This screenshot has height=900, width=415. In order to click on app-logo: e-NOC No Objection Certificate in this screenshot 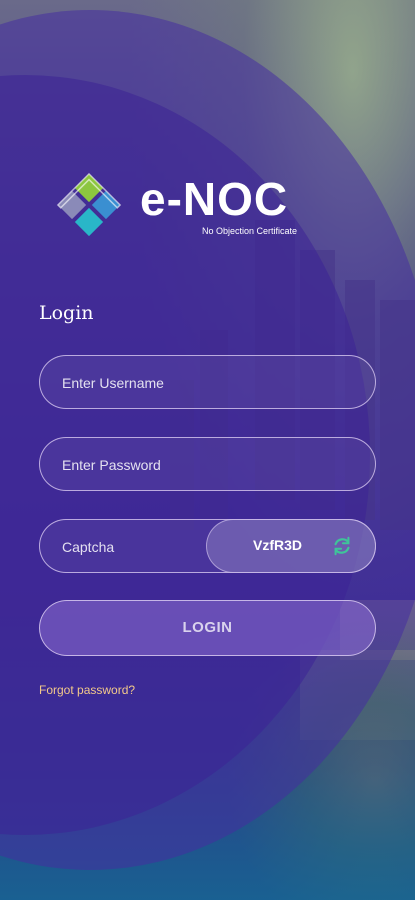, I will do `click(184, 206)`.